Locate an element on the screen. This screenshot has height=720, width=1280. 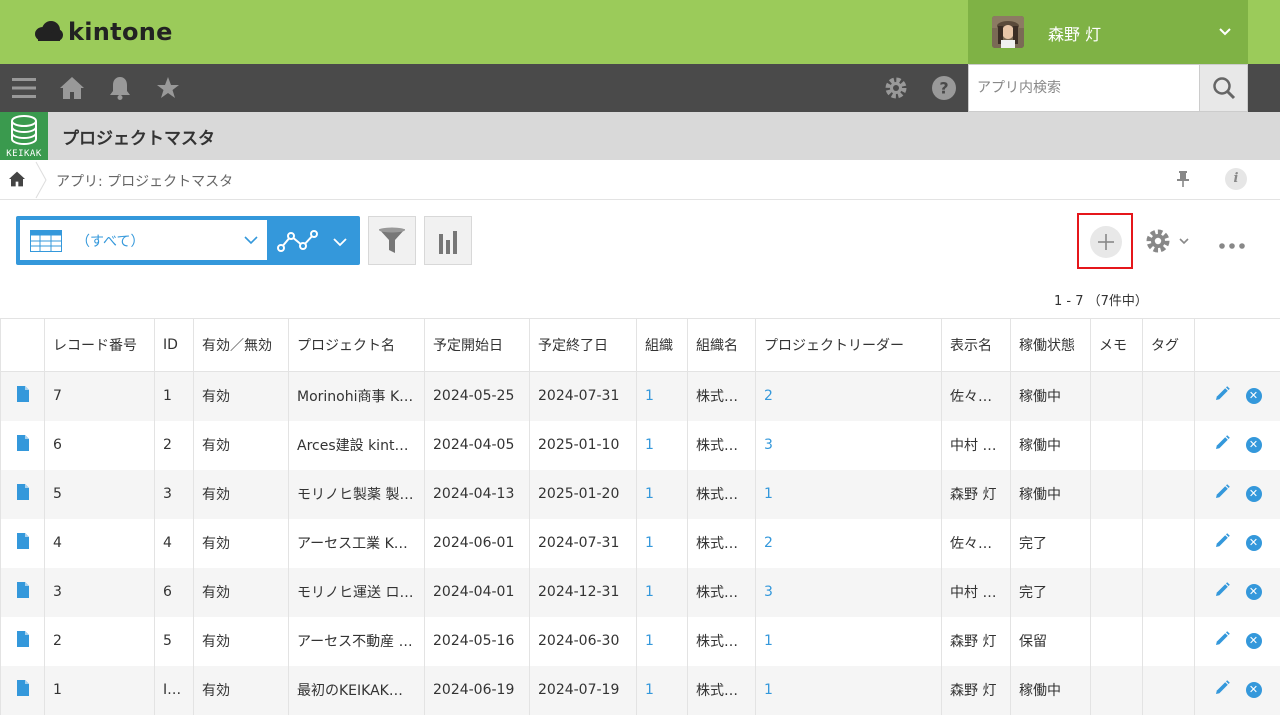
graph-icon is located at coordinates (298, 241).